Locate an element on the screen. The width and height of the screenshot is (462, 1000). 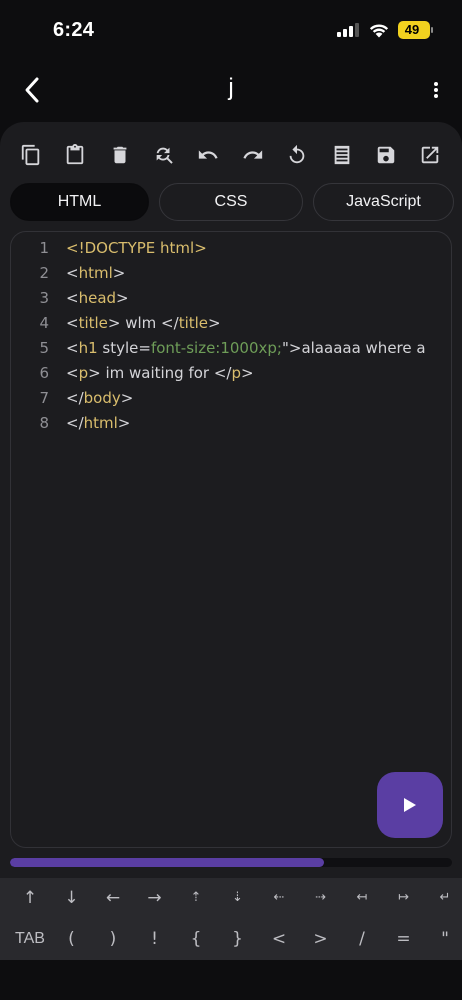
arrow-down-key: ↓ is located at coordinates (72, 898).